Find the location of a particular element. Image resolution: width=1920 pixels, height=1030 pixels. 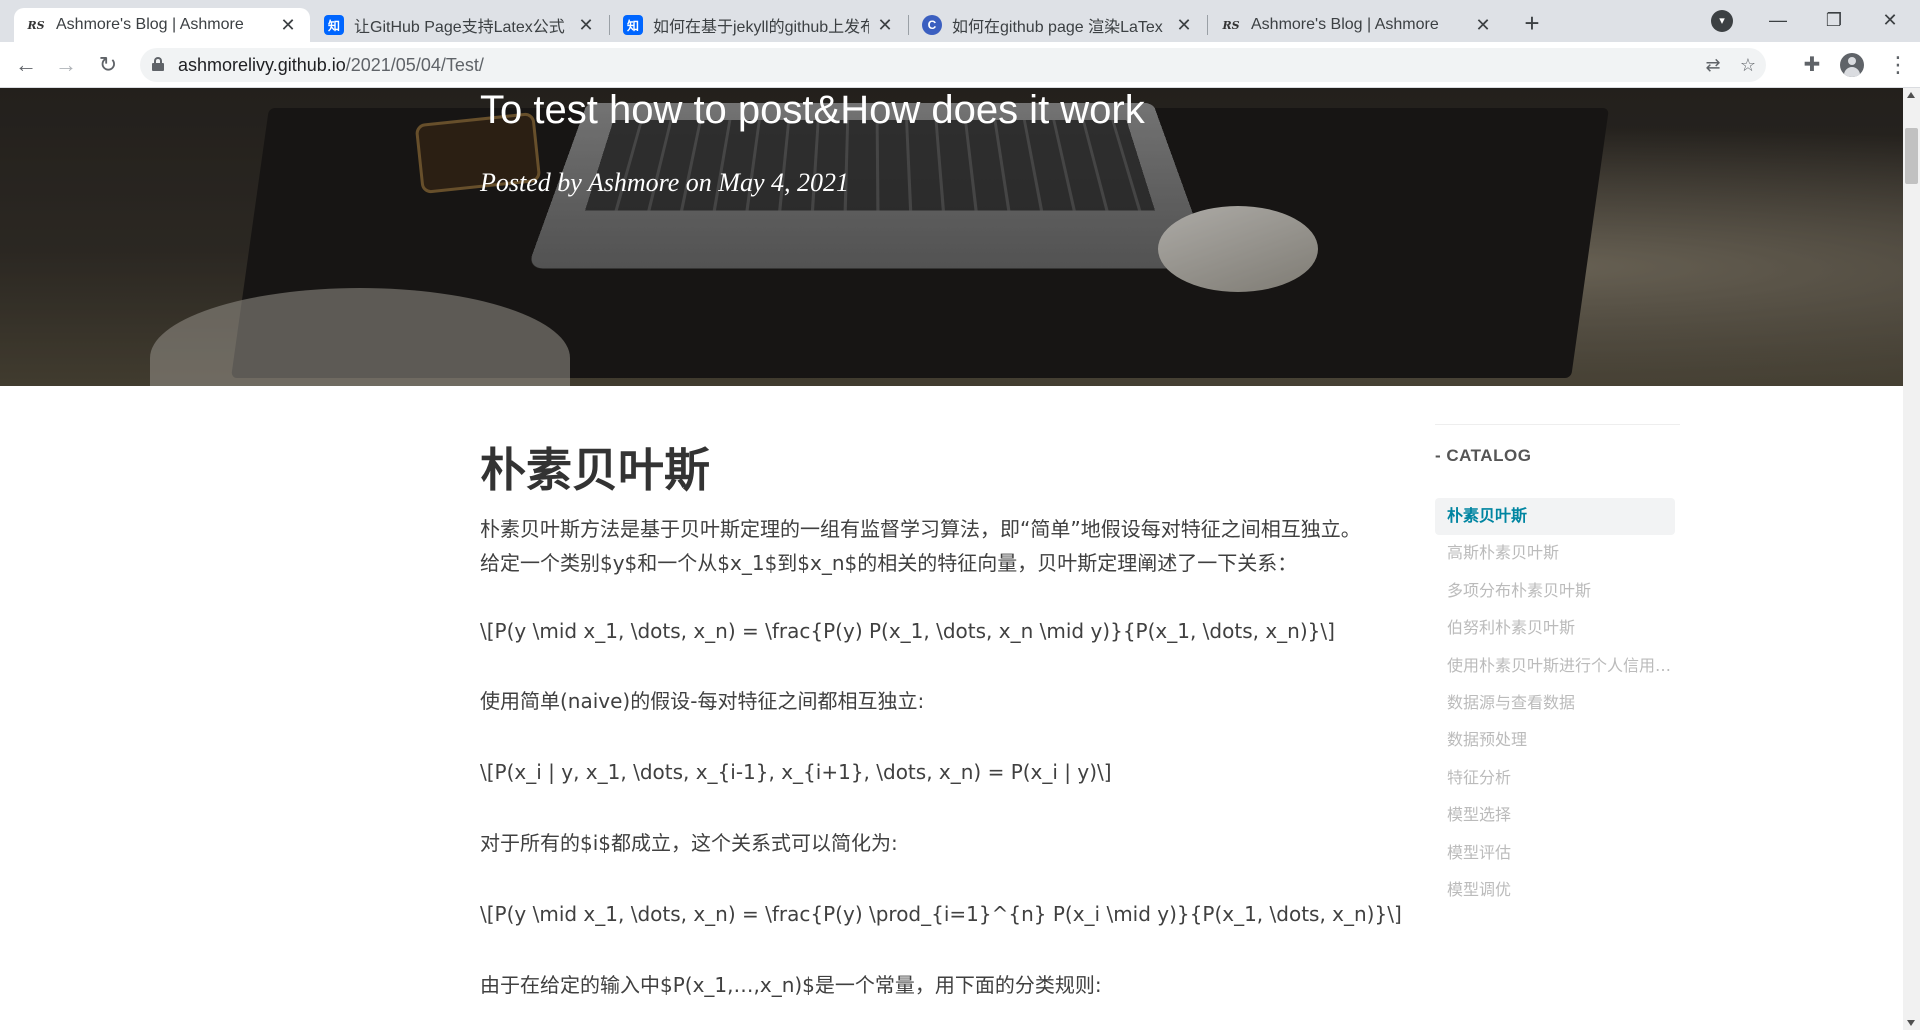

reload-icon: ↻ is located at coordinates (108, 65).